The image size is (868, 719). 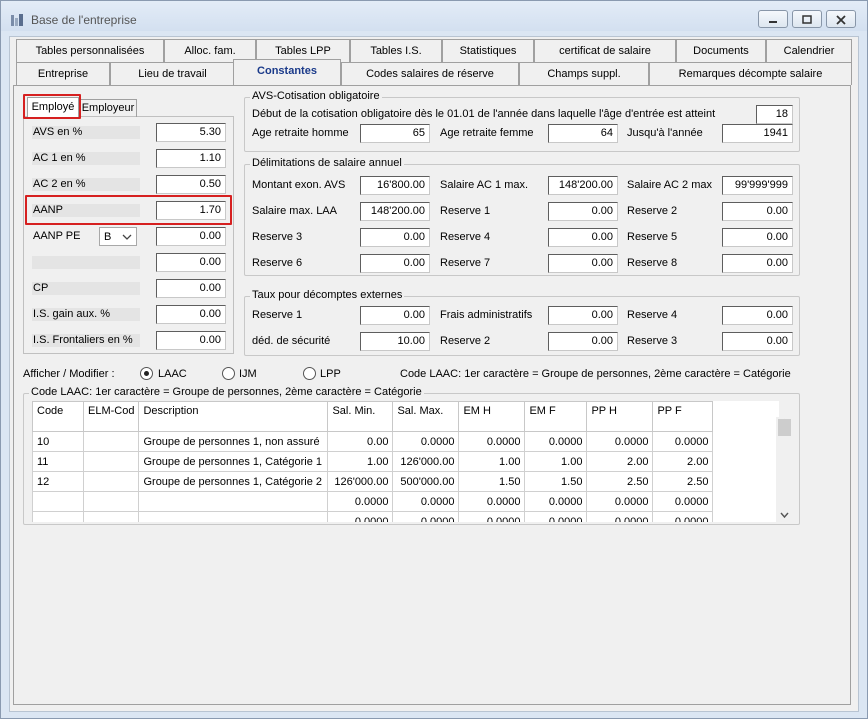 What do you see at coordinates (395, 315) in the screenshot?
I see `taux-reserve1-input: 0.00` at bounding box center [395, 315].